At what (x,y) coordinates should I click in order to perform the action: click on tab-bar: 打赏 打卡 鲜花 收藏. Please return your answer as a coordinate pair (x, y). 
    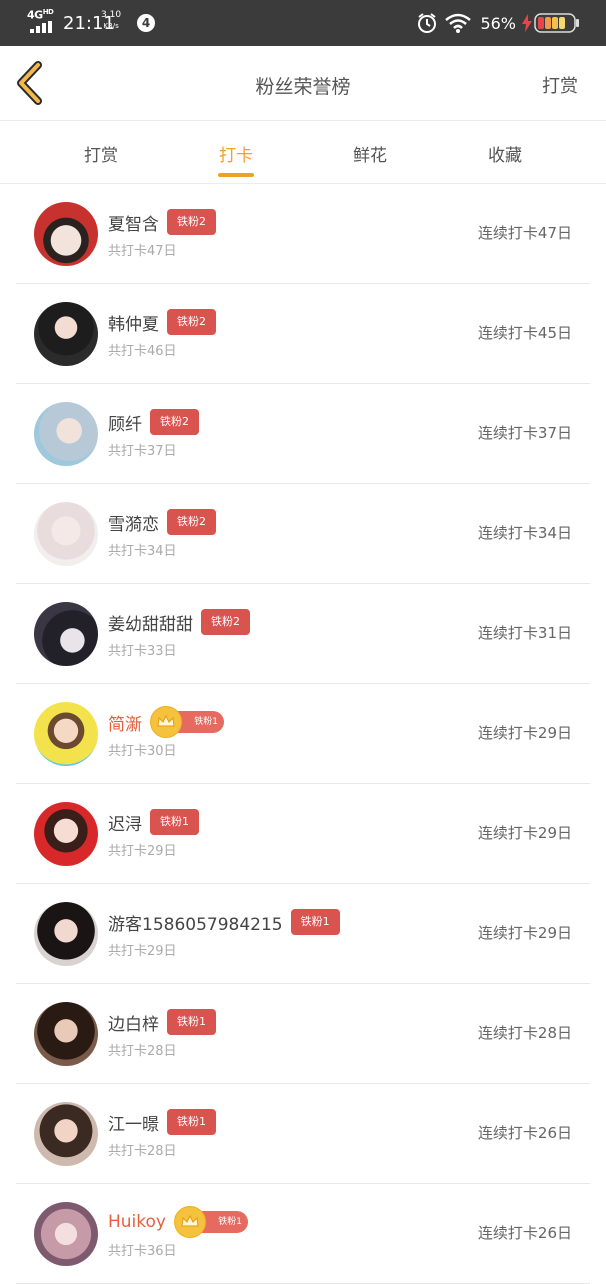
    Looking at the image, I should click on (303, 152).